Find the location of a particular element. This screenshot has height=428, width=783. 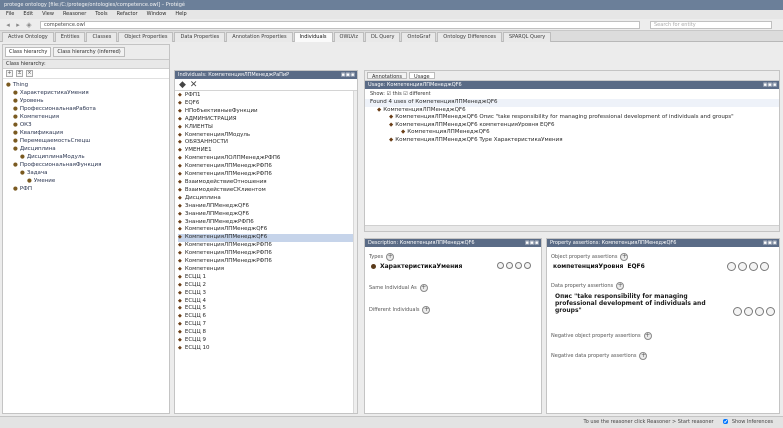

class-tree-item: ● Уровень is located at coordinates (86, 101).